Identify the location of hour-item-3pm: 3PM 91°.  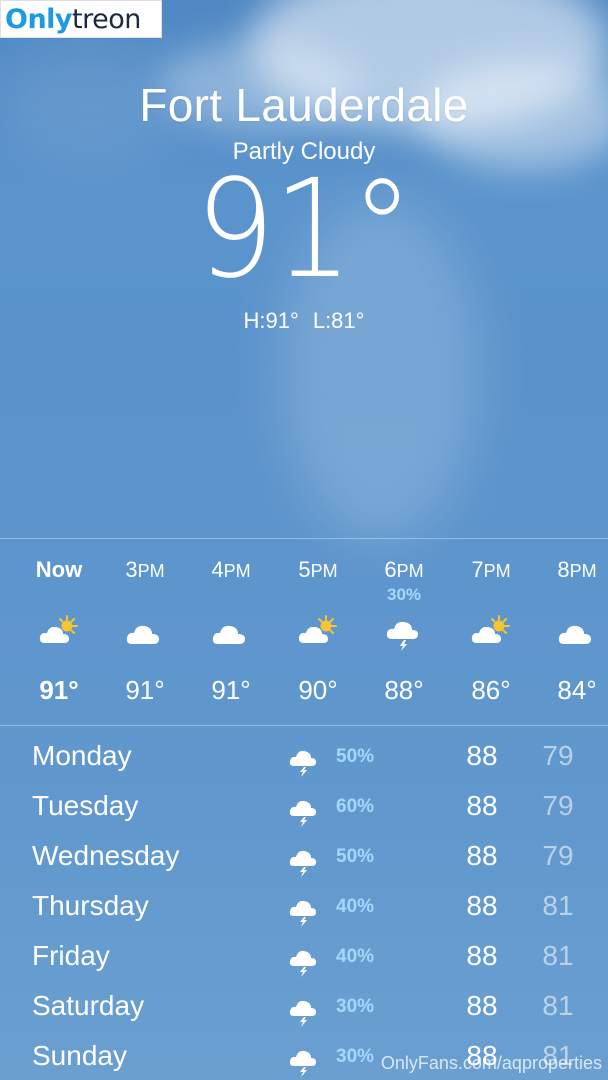
(145, 633).